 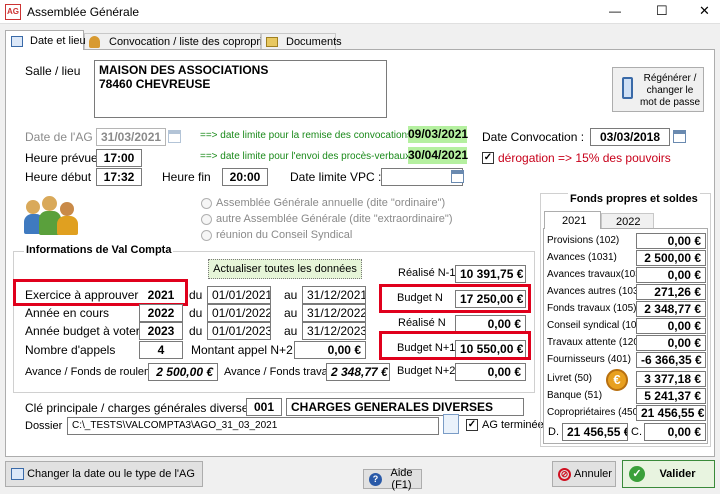 I want to click on valider-label: Valider, so click(x=677, y=474).